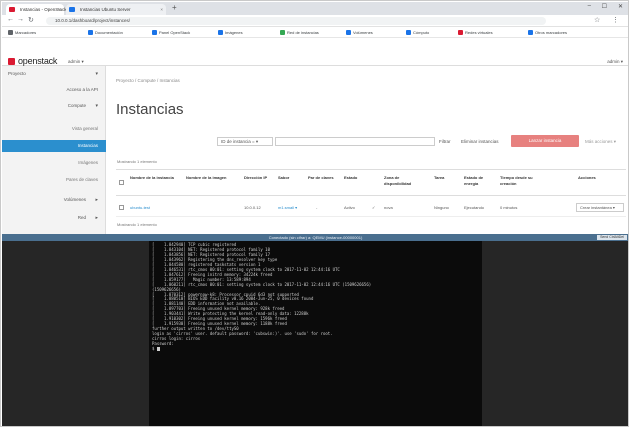  Describe the element at coordinates (76, 62) in the screenshot. I see `project-selector: admin ▾` at that location.